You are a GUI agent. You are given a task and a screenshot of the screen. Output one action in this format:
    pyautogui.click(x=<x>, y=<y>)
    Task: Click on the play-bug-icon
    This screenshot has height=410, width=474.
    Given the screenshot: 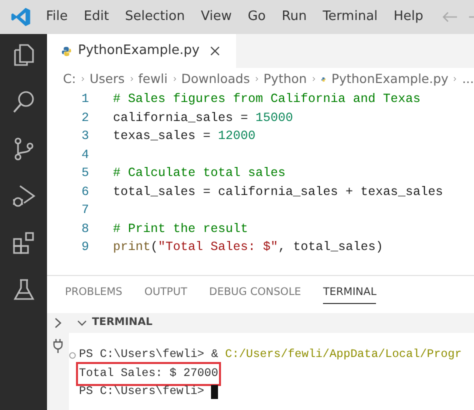 What is the action you would take?
    pyautogui.click(x=23, y=196)
    